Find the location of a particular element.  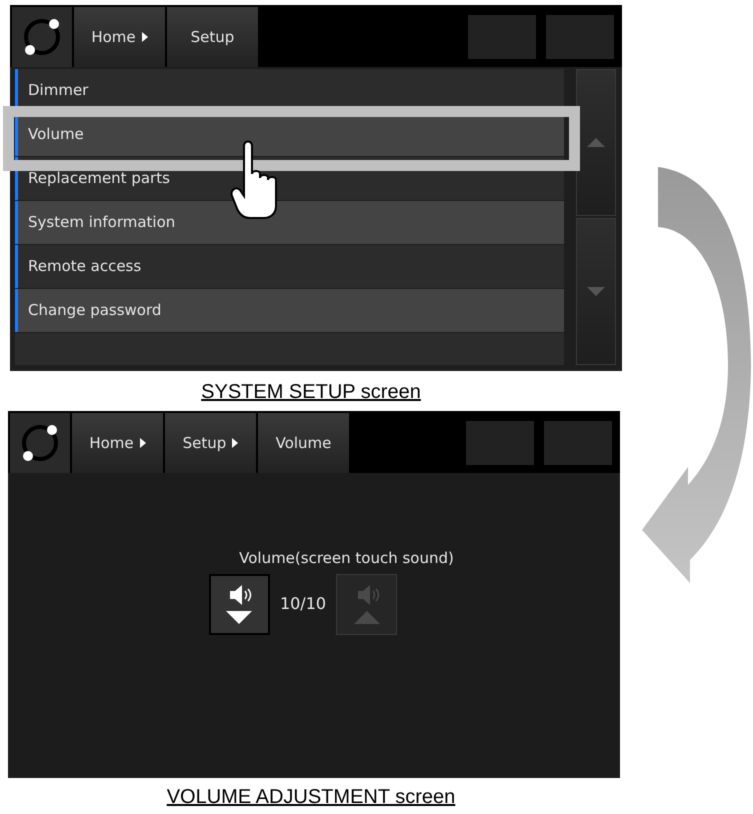

up-triangle-icon is located at coordinates (596, 142).